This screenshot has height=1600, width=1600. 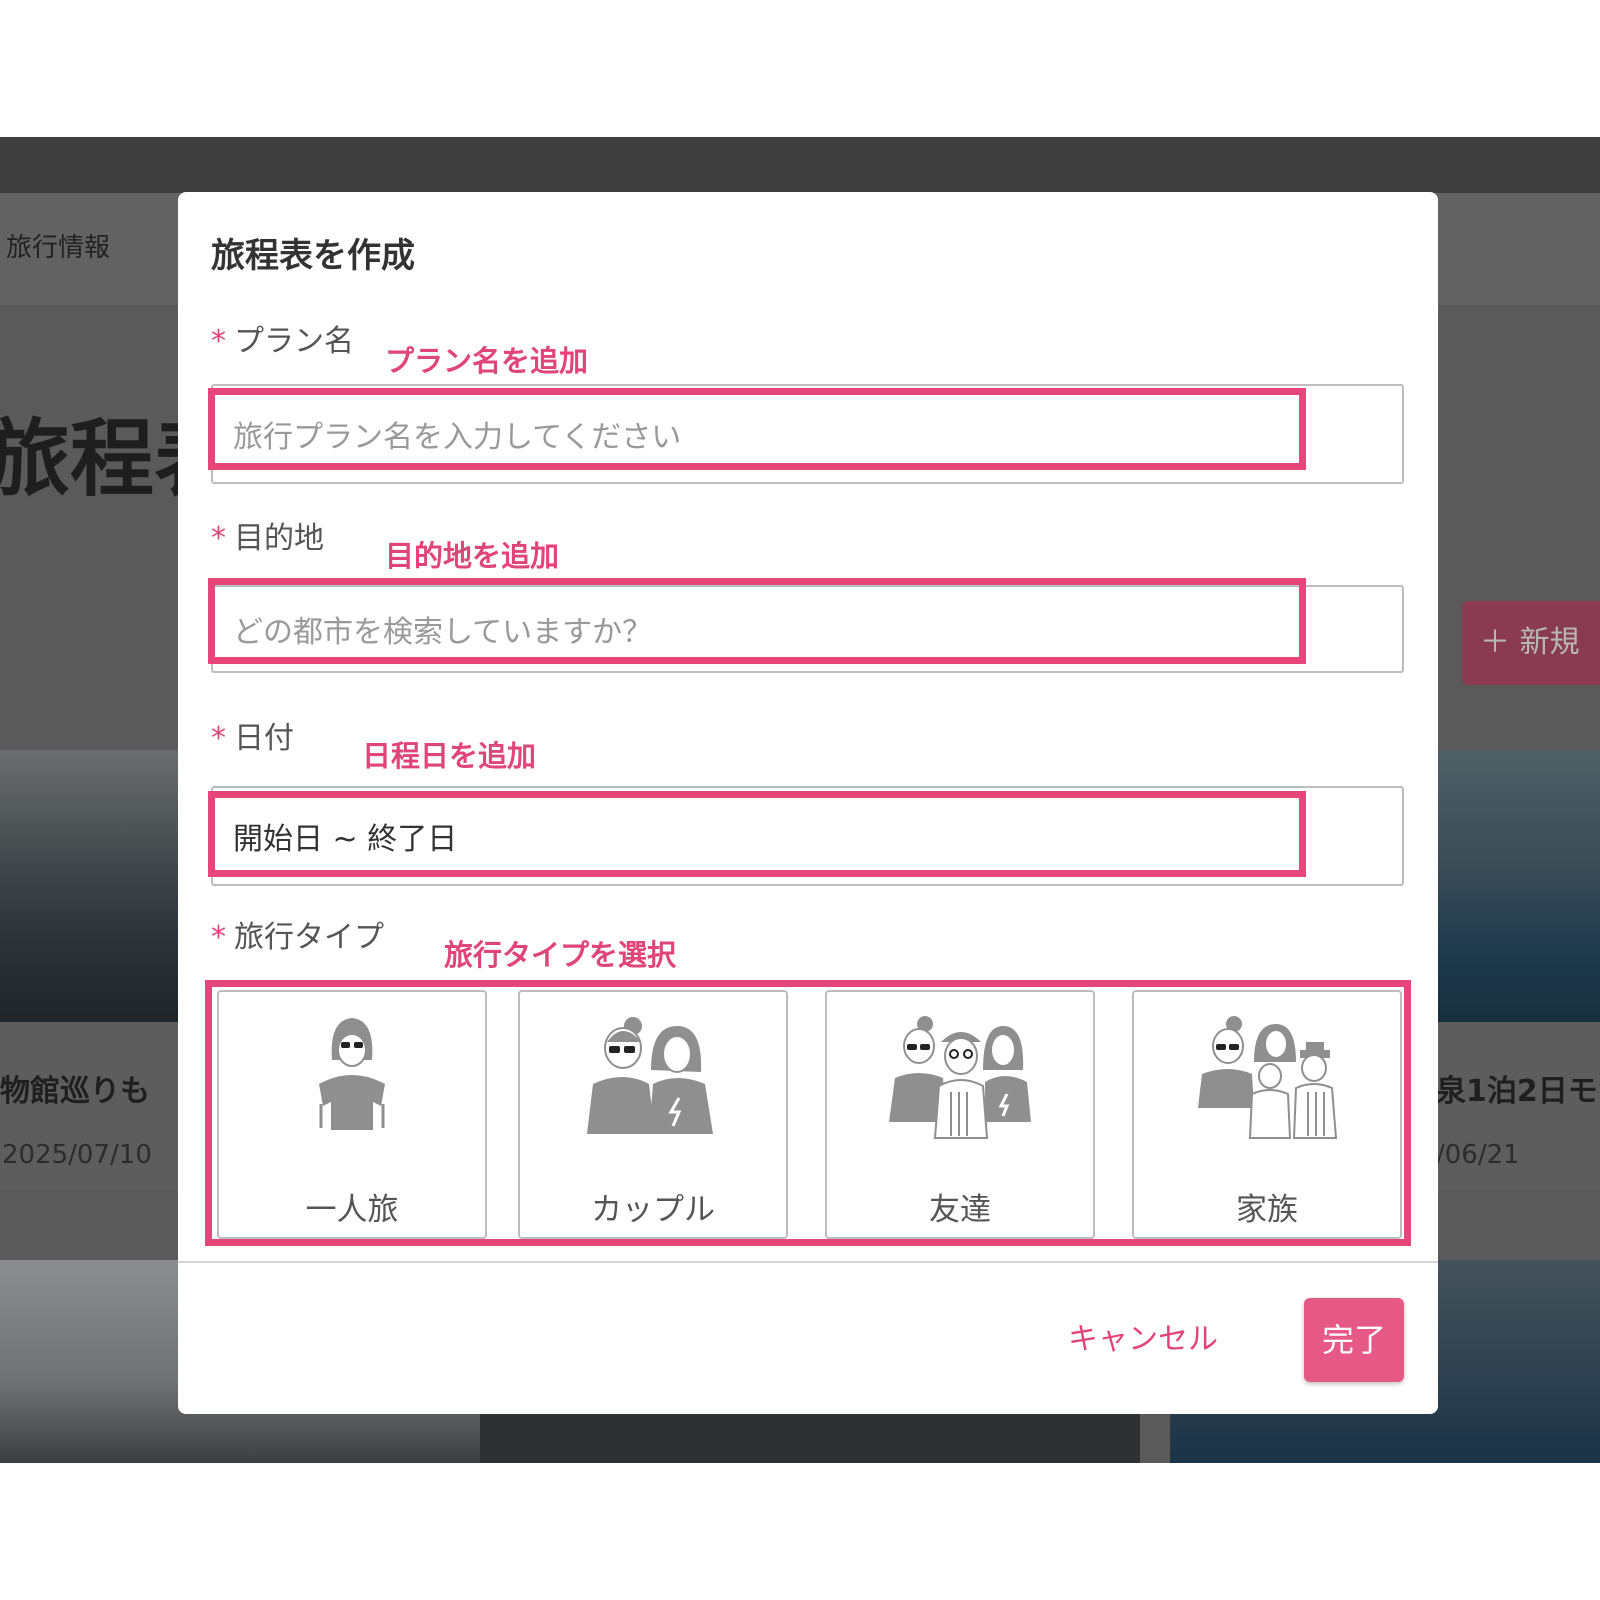 What do you see at coordinates (960, 1210) in the screenshot?
I see `trip-type-label-friends: 友達` at bounding box center [960, 1210].